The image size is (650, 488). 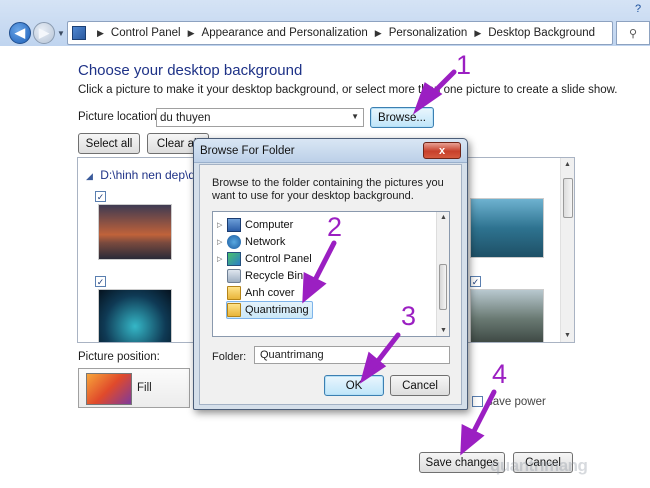 I want to click on annotation-2: 2, so click(x=335, y=227).